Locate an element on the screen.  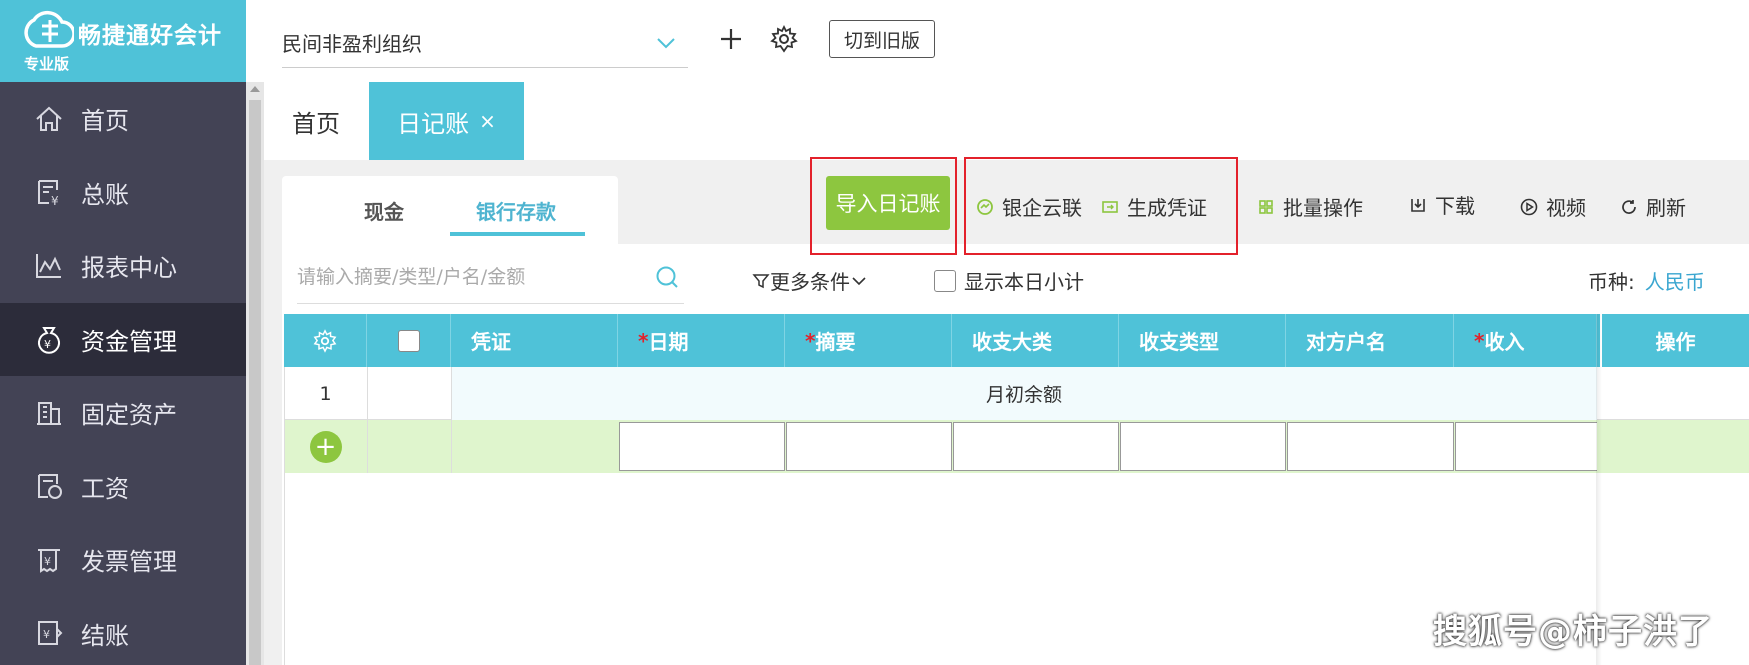
tab-bar: 首页 日记账 × is located at coordinates (1006, 121).